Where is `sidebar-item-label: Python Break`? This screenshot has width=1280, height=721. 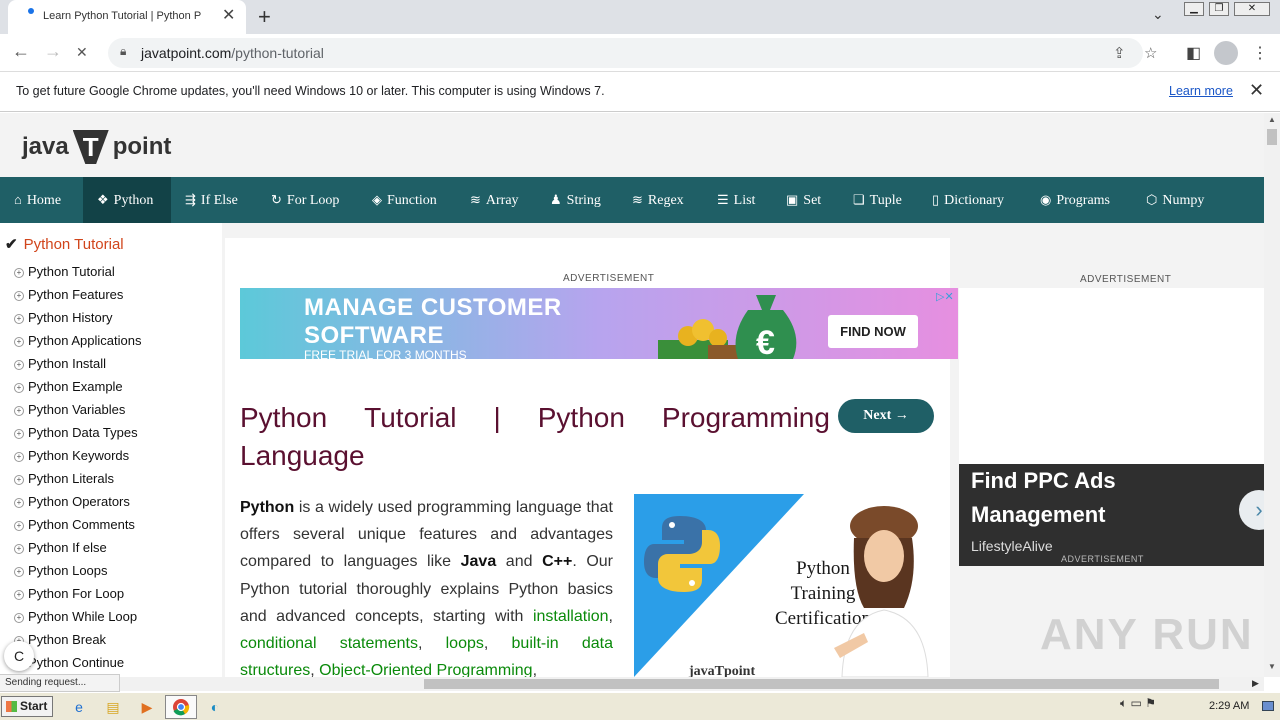 sidebar-item-label: Python Break is located at coordinates (67, 639).